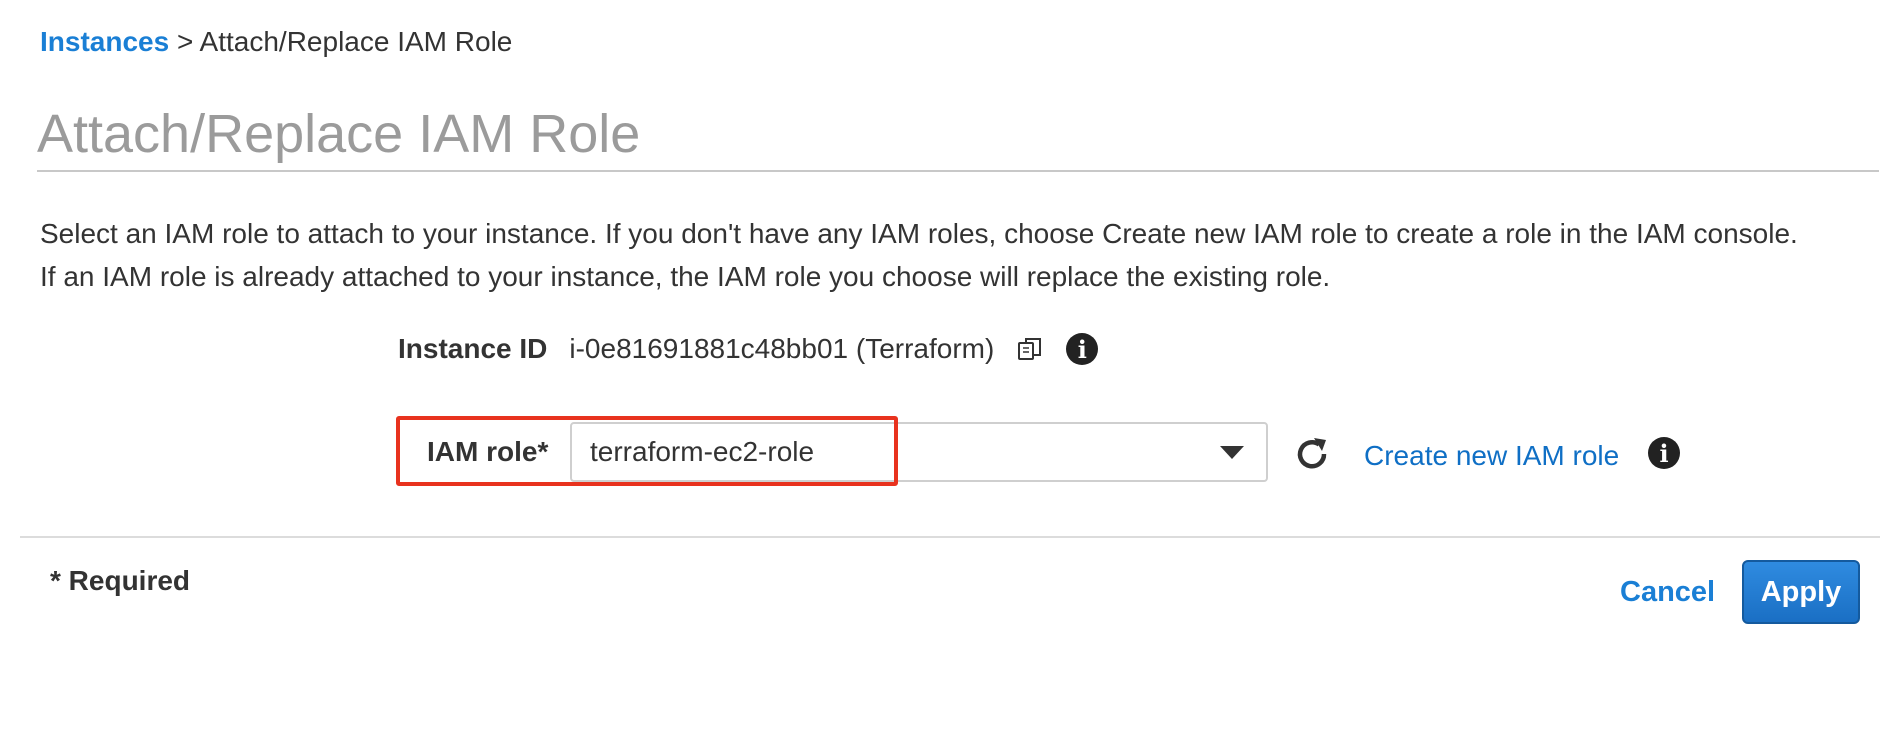  Describe the element at coordinates (950, 537) in the screenshot. I see `footer-divider` at that location.